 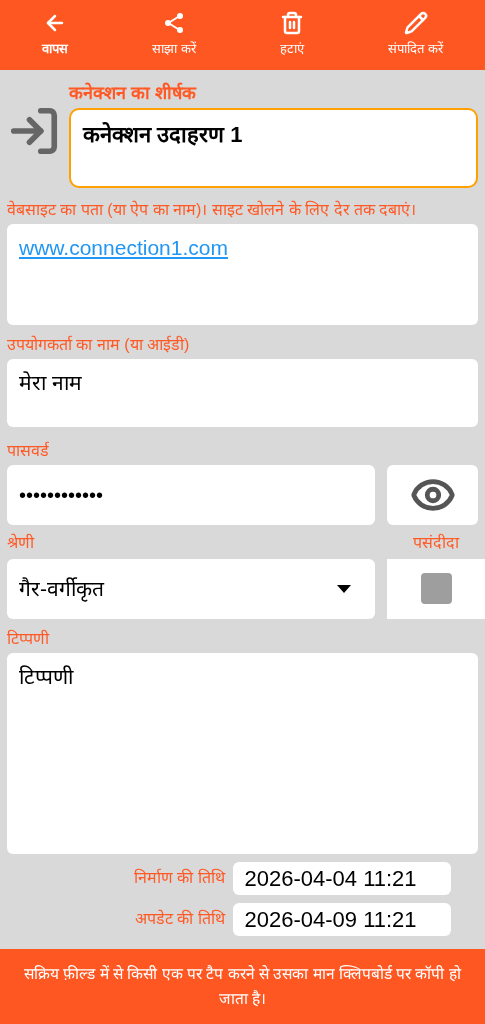 I want to click on title-input: कनेक्शन उदाहरण 1, so click(x=273, y=147).